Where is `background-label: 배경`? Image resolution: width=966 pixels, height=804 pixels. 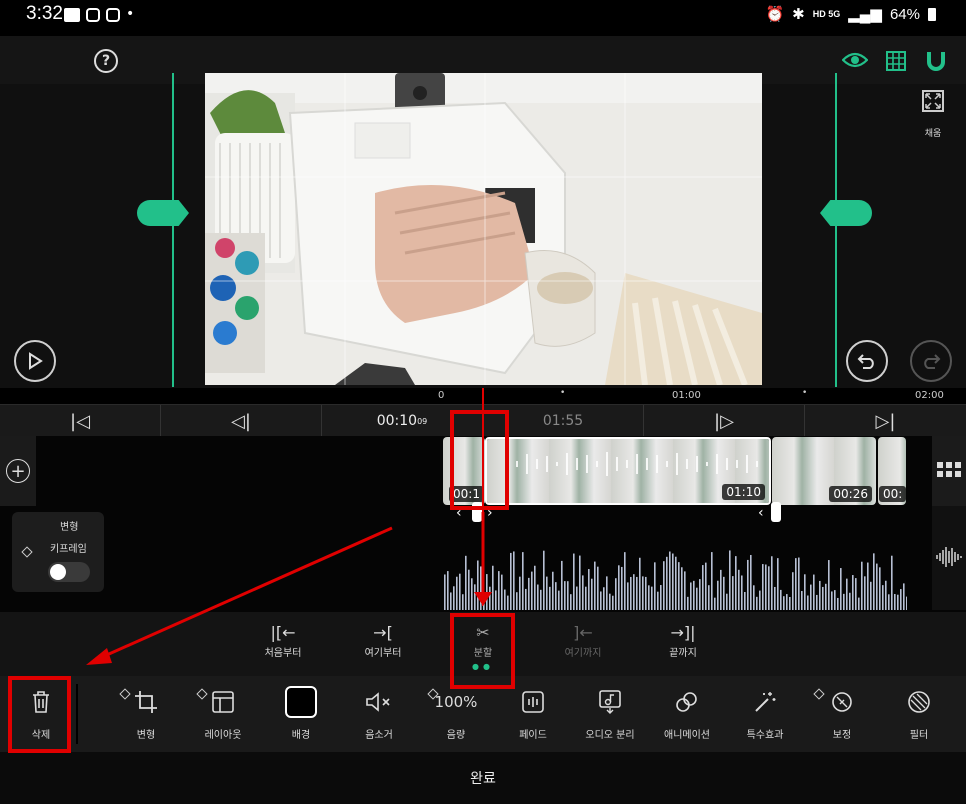
background-label: 배경 is located at coordinates (301, 735).